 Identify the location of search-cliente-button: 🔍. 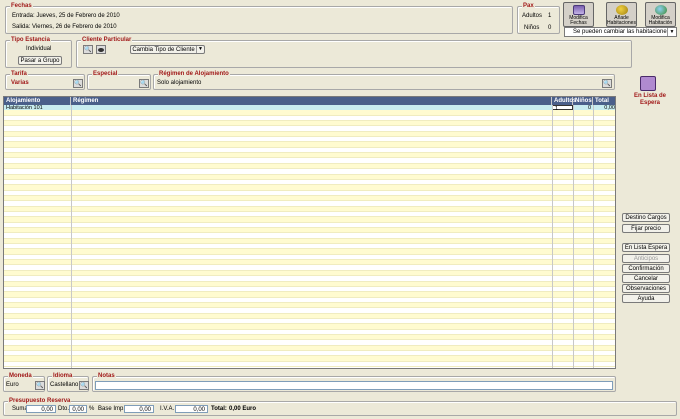
(88, 49).